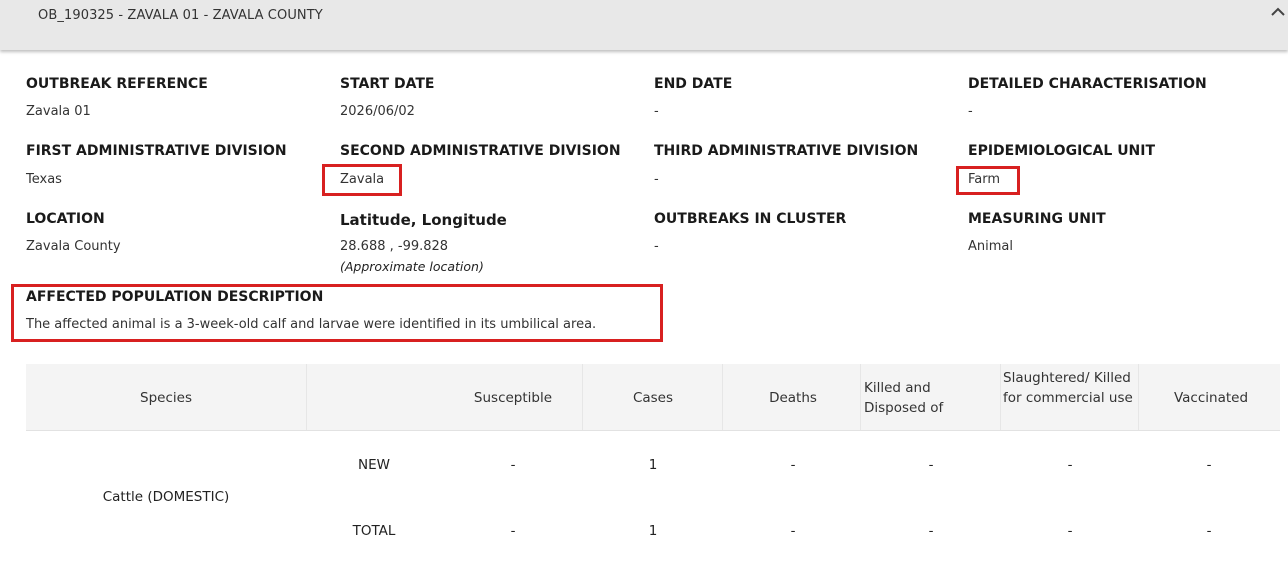 The image size is (1288, 564). I want to click on th-killed-disposed: Killed and Disposed of, so click(904, 398).